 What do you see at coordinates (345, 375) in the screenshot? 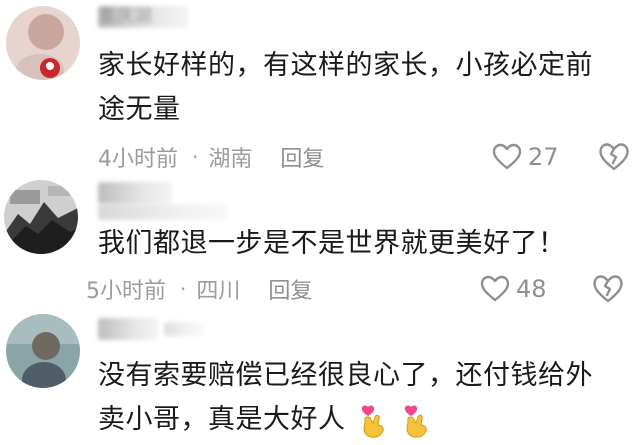
I see `comment-text-line: 没有索要赔偿已经很良心了，还付钱给外` at bounding box center [345, 375].